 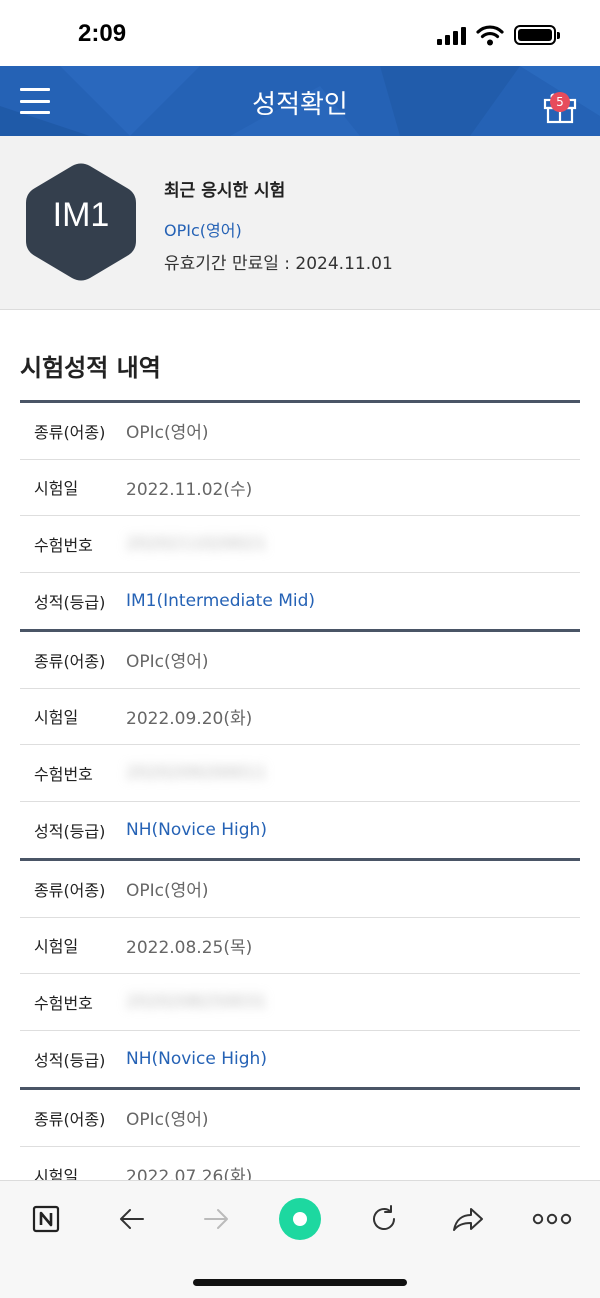 I want to click on browser-toolbar, so click(x=300, y=1239).